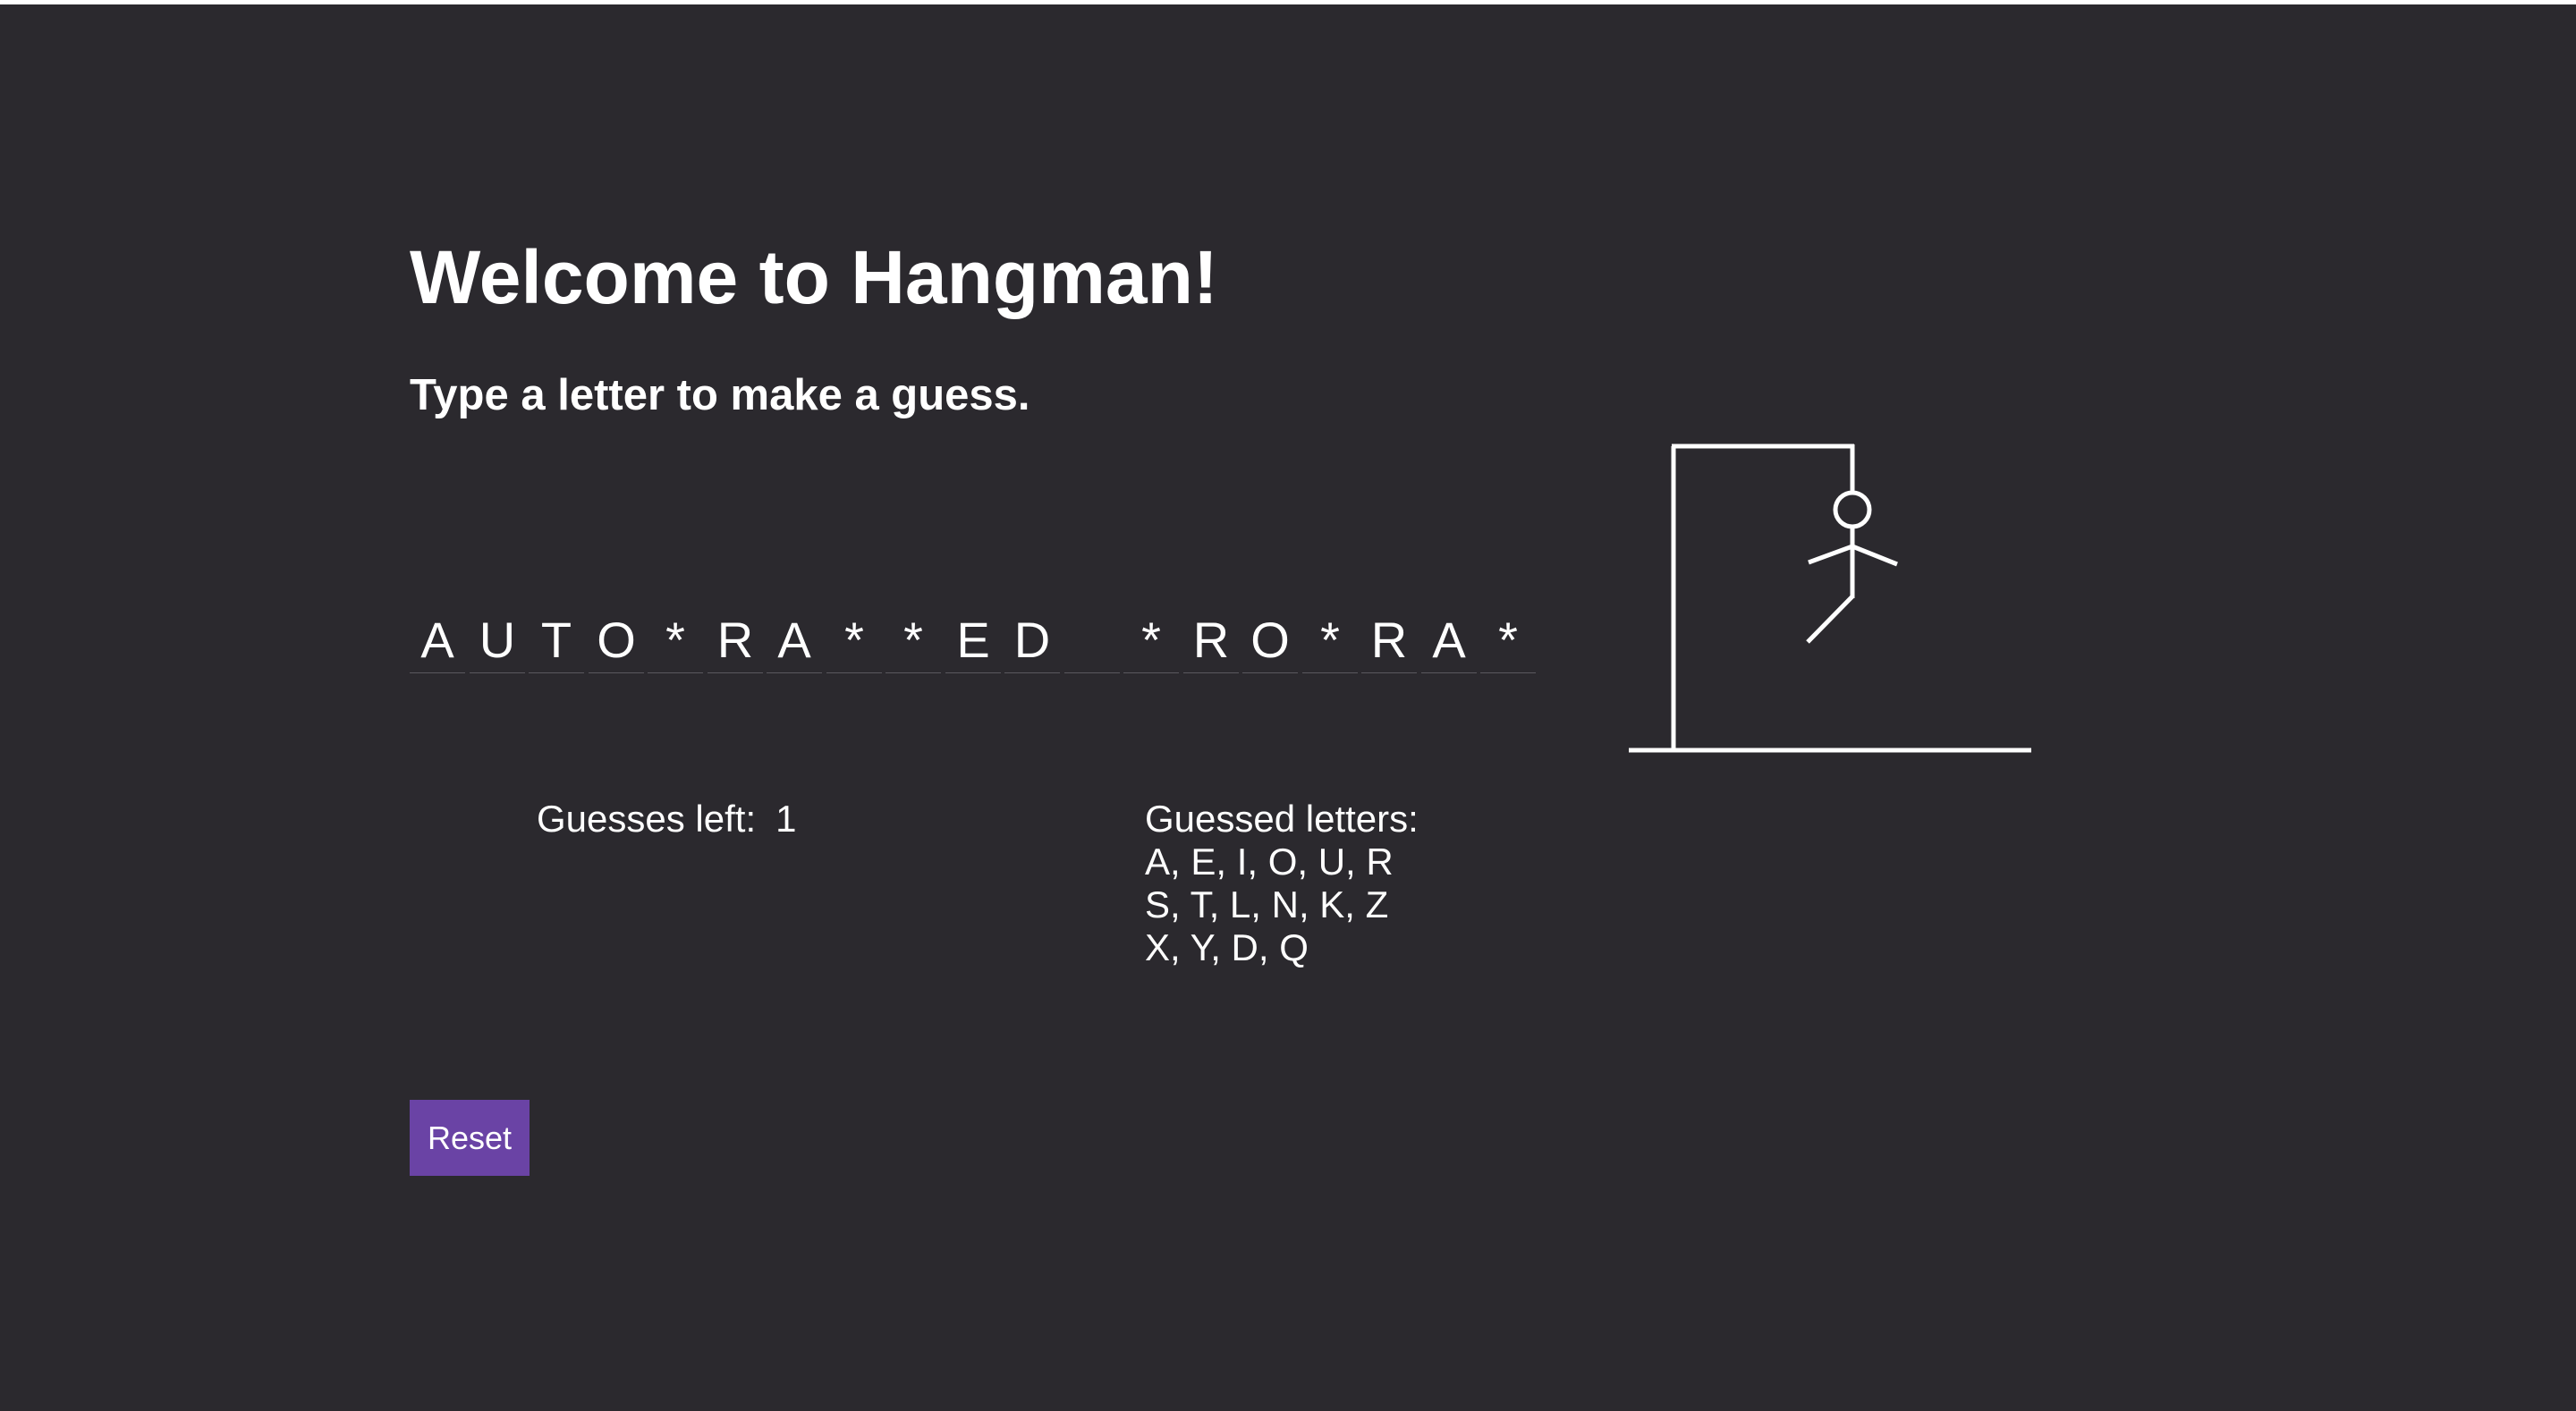  What do you see at coordinates (1032, 640) in the screenshot?
I see `letter-slot: D` at bounding box center [1032, 640].